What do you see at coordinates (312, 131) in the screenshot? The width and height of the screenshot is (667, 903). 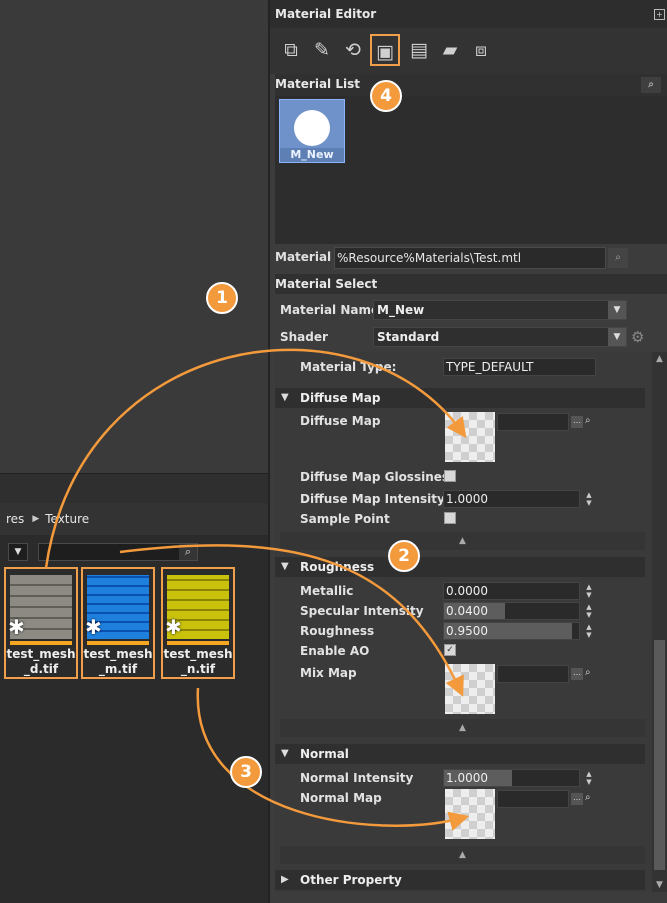 I see `material-item: M_New` at bounding box center [312, 131].